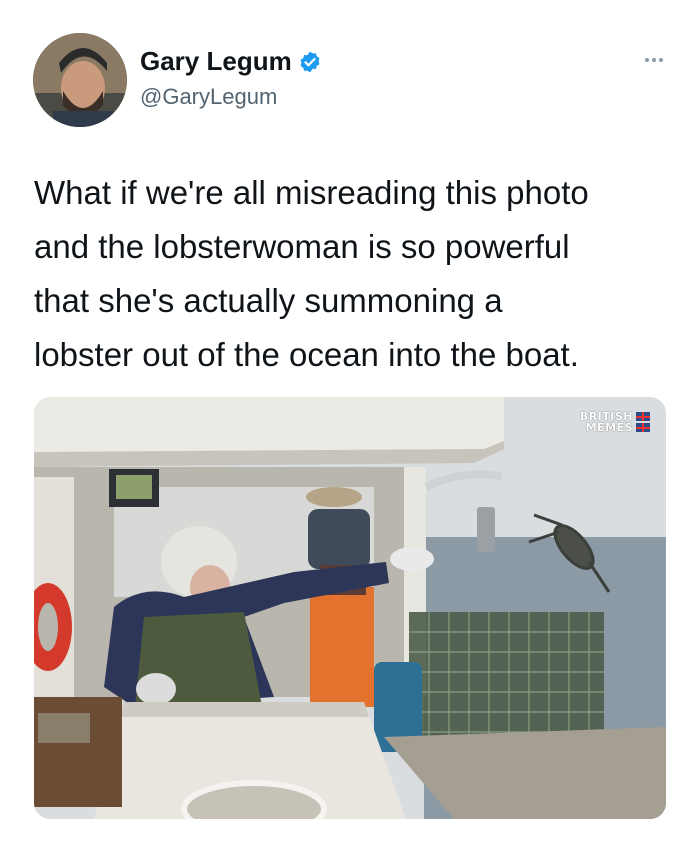 Image resolution: width=700 pixels, height=842 pixels. What do you see at coordinates (208, 97) in the screenshot?
I see `author-handle: @GaryLegum` at bounding box center [208, 97].